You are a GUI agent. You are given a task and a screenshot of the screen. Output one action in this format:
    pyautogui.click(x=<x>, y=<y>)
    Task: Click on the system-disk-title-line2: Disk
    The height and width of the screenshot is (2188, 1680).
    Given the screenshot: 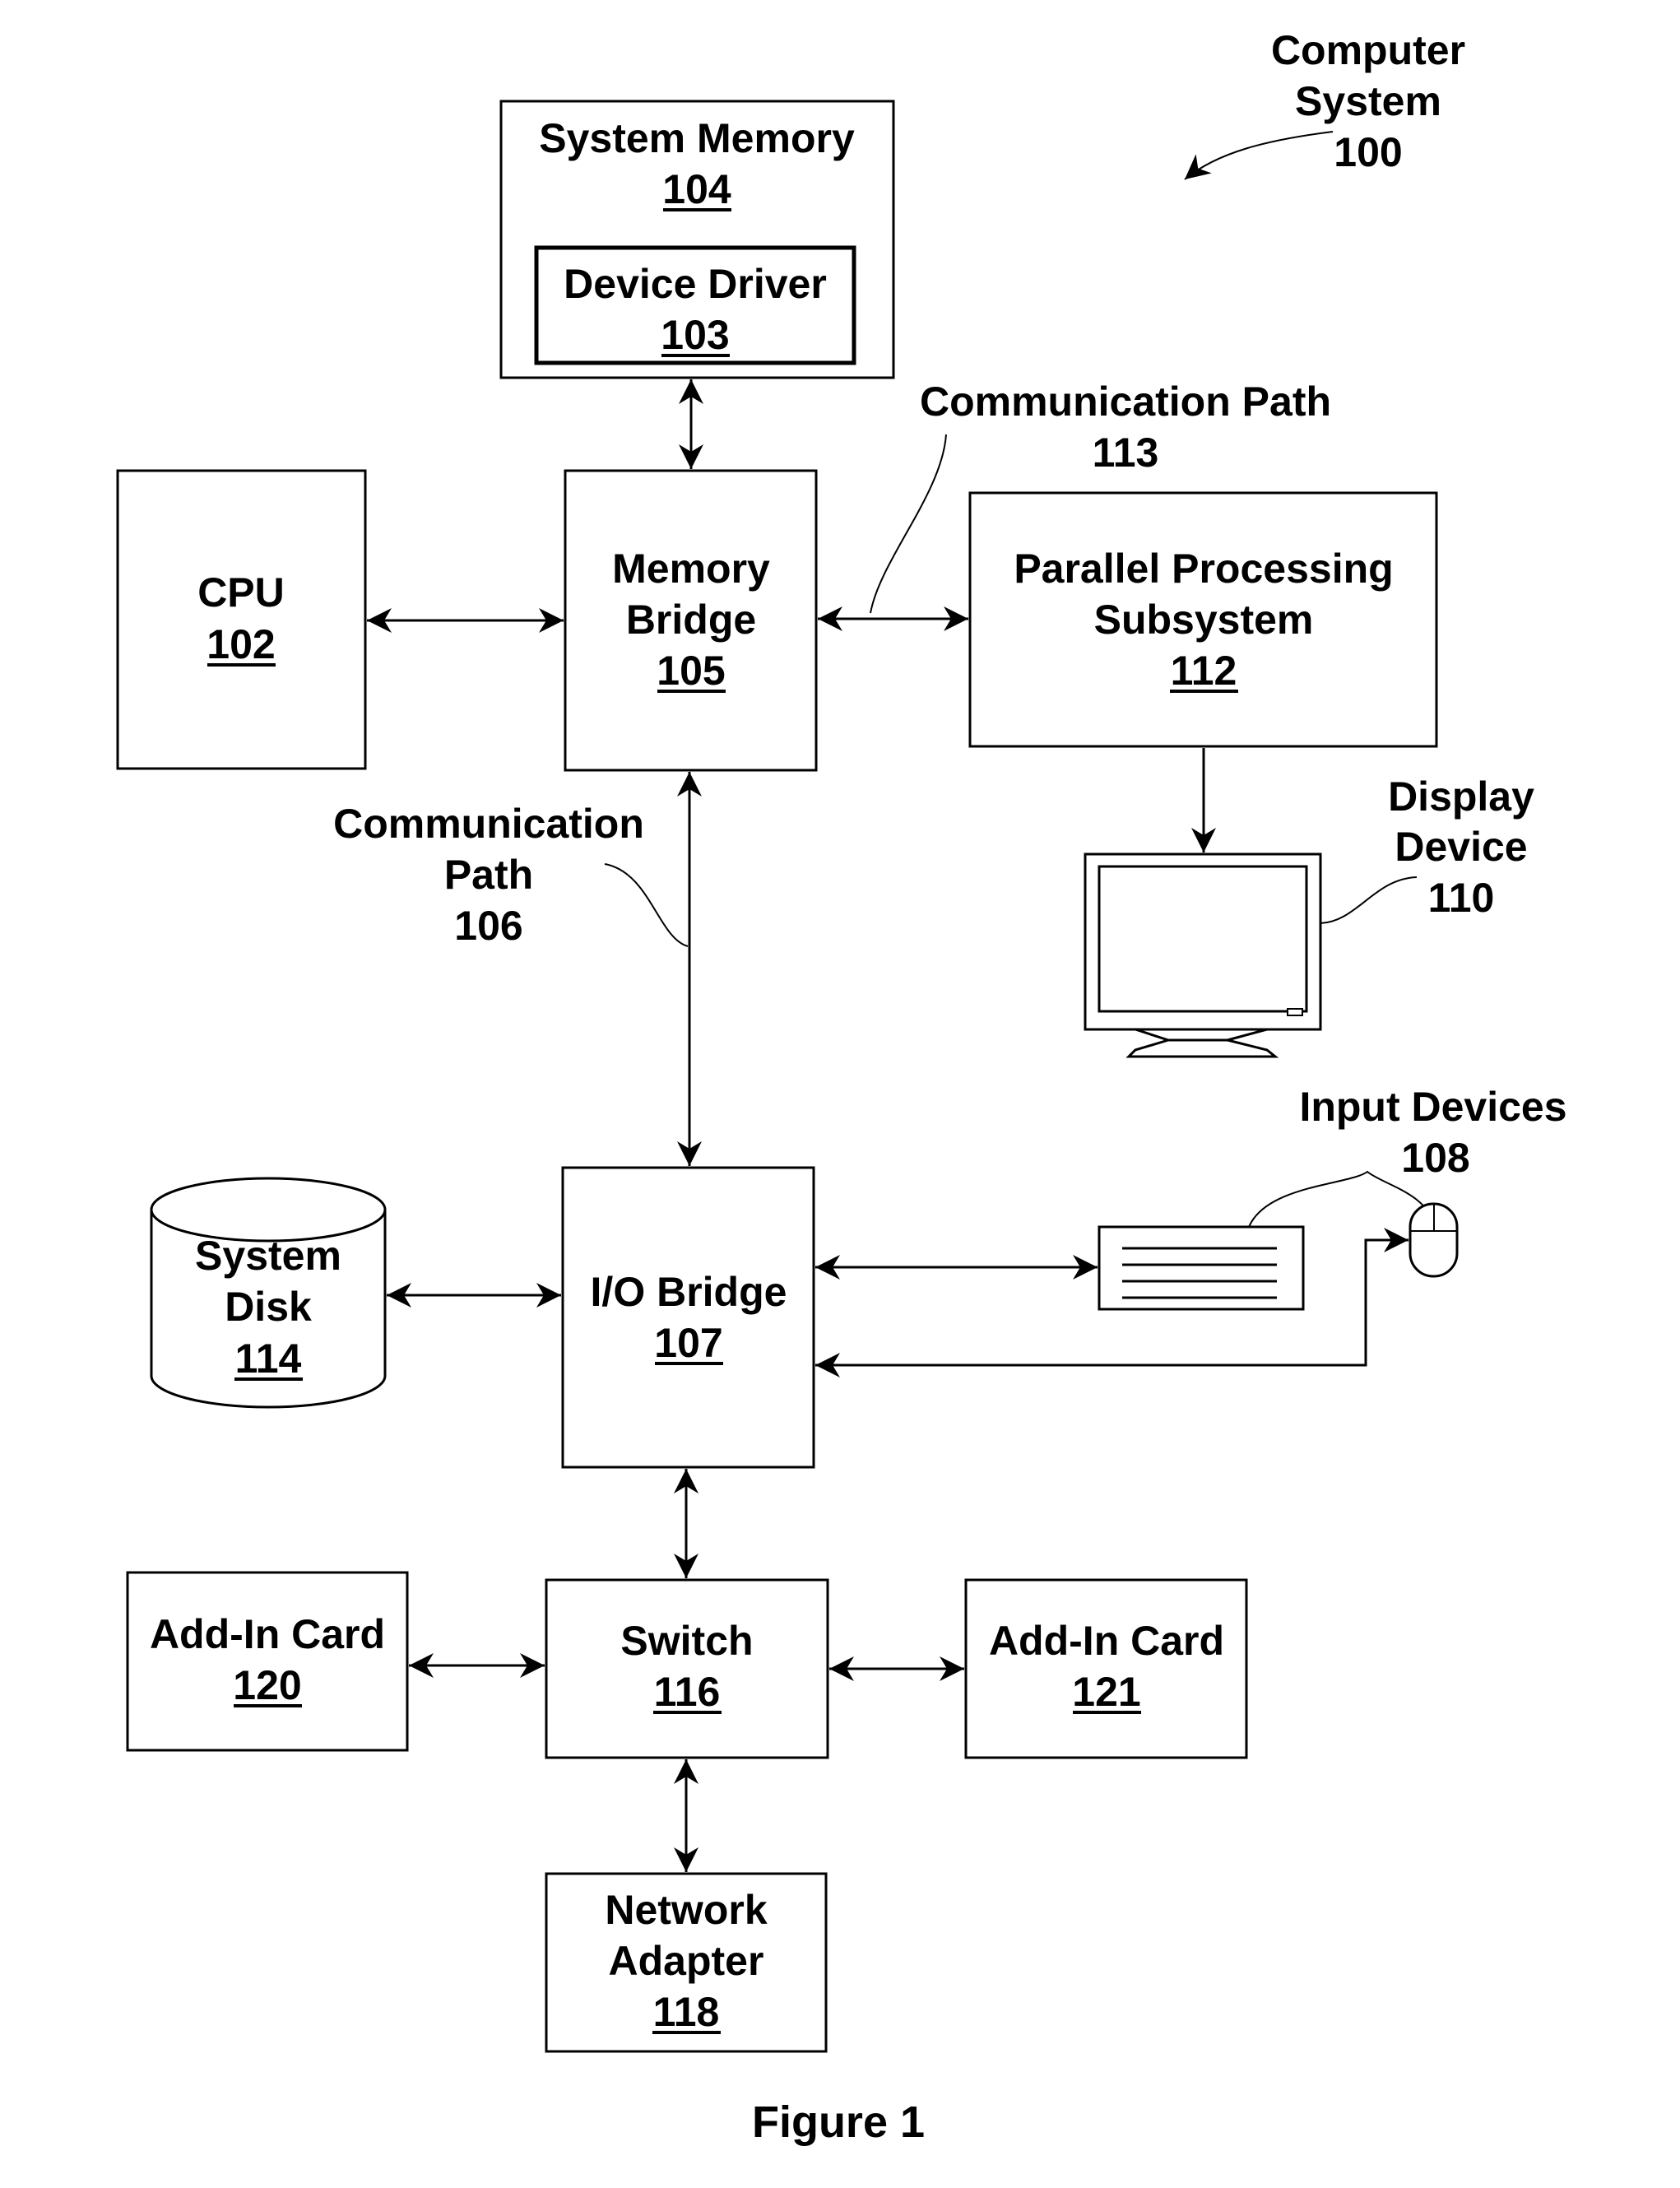 What is the action you would take?
    pyautogui.click(x=268, y=1307)
    